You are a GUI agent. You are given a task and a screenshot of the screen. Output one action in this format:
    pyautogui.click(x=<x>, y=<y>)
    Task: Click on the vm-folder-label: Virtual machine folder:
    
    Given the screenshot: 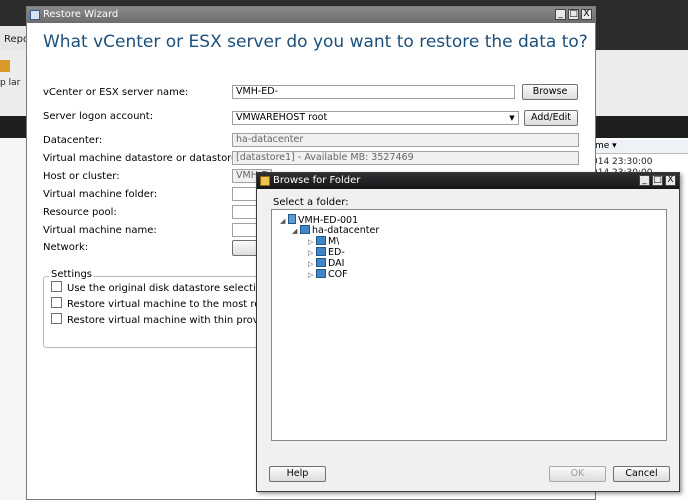 What is the action you would take?
    pyautogui.click(x=100, y=194)
    